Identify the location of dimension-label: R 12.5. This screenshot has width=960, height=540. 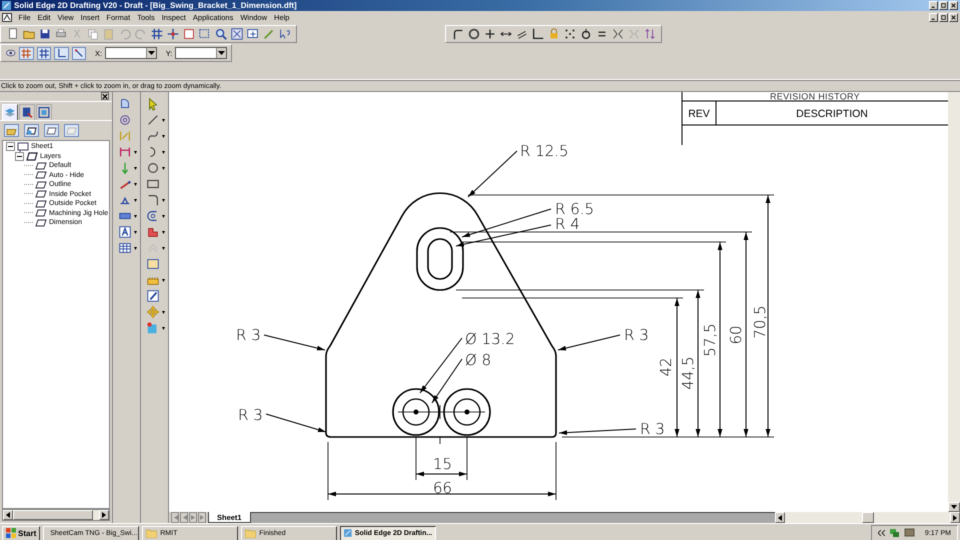
(544, 151).